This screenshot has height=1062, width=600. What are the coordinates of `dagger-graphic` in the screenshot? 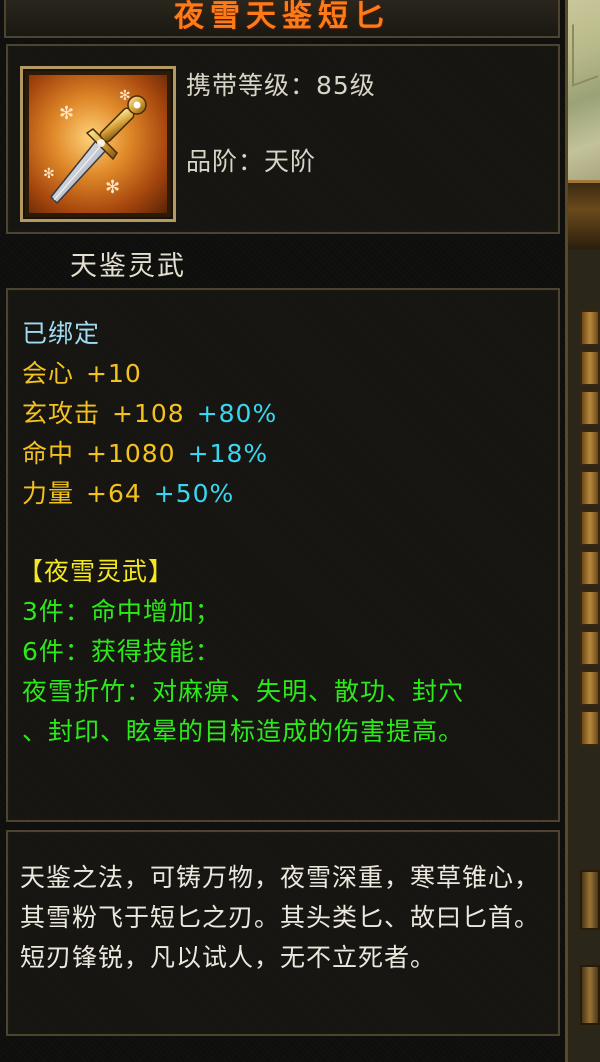 It's located at (98, 150).